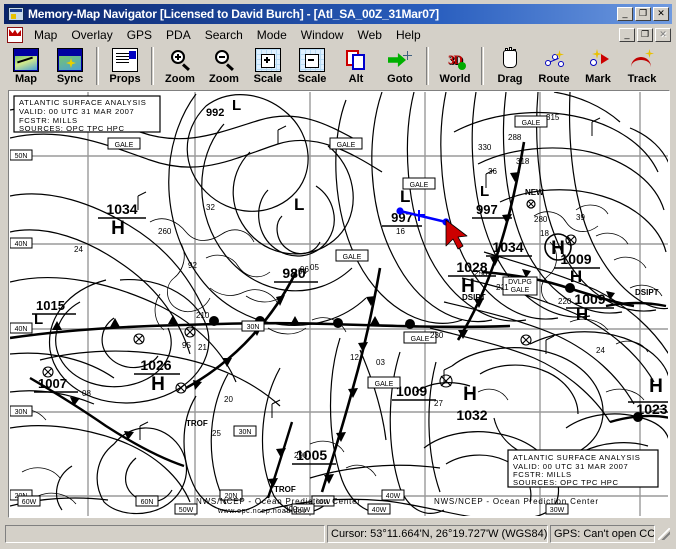 The image size is (676, 549). What do you see at coordinates (155, 365) in the screenshot?
I see `high-pressure-value: 1026` at bounding box center [155, 365].